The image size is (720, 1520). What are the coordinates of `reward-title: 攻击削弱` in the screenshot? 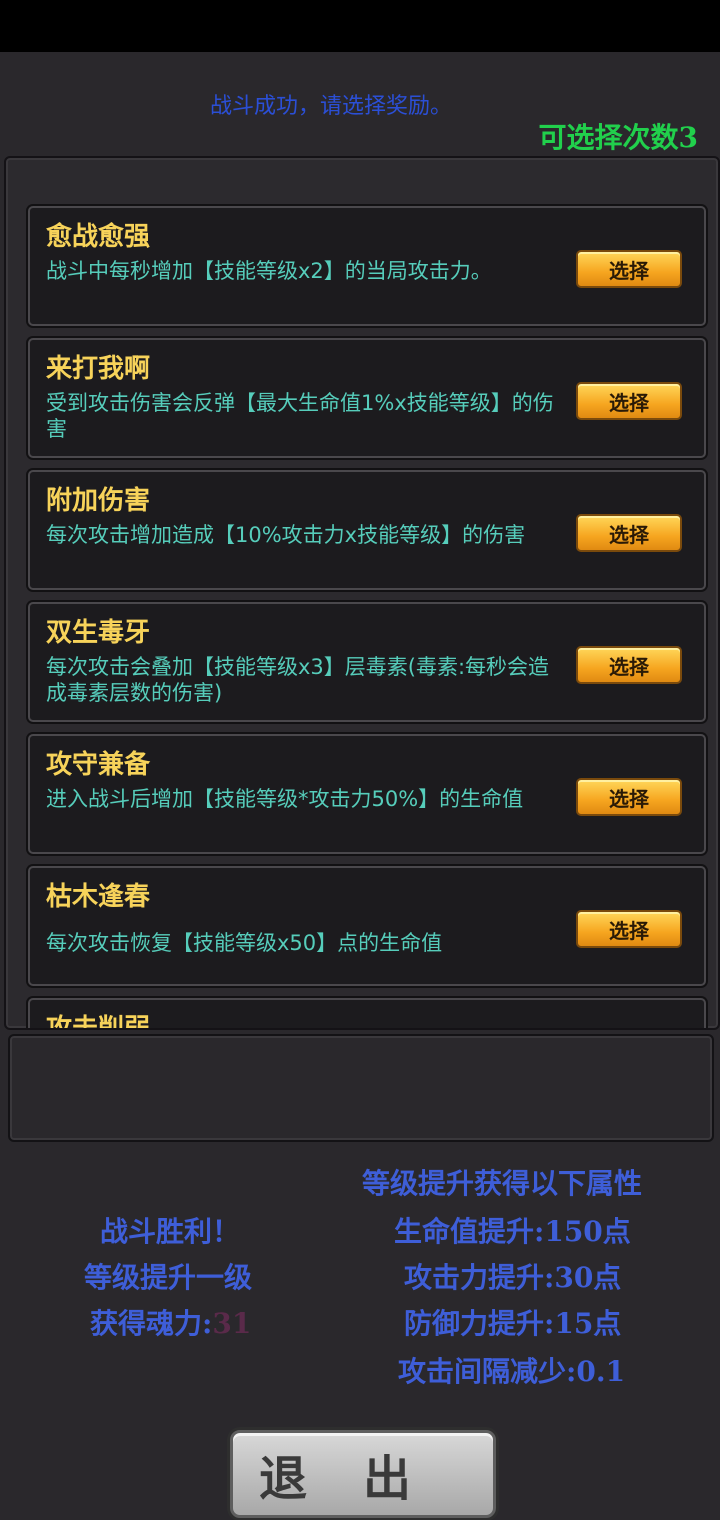 It's located at (98, 1022).